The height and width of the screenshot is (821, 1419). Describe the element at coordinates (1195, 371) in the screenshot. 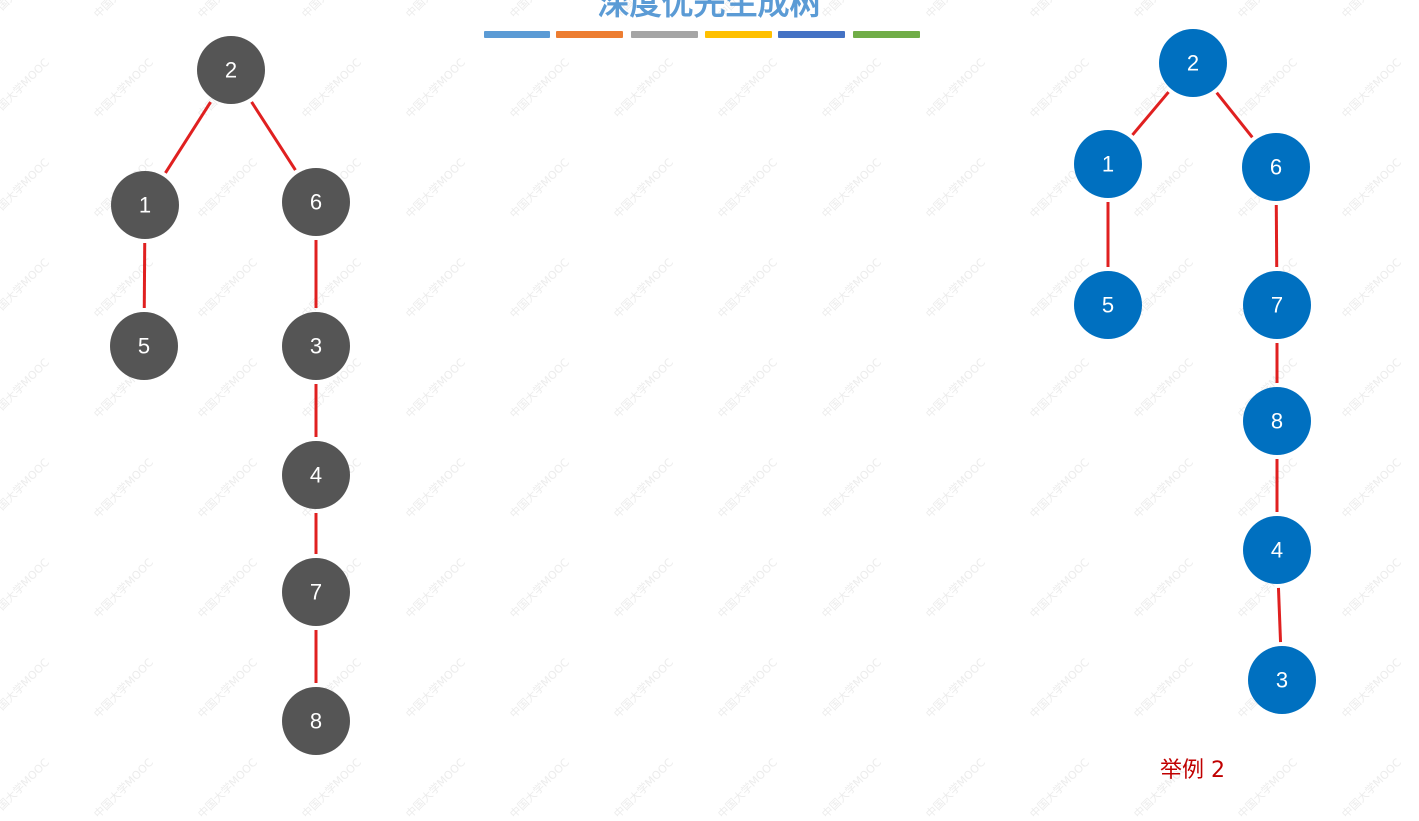

I see `right-tree: 2 1 6 5 7 8 4 3` at that location.